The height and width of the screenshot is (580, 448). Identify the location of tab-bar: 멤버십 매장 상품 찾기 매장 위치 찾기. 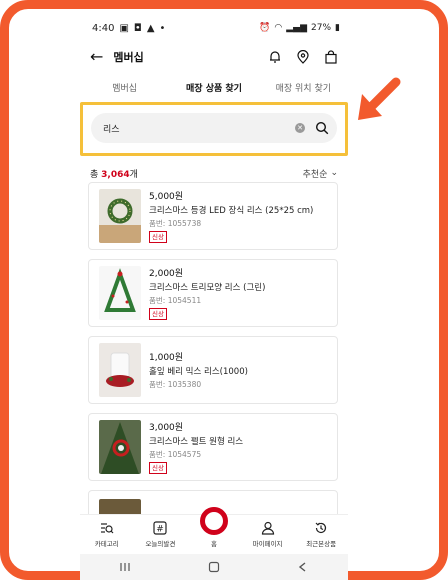
(214, 88).